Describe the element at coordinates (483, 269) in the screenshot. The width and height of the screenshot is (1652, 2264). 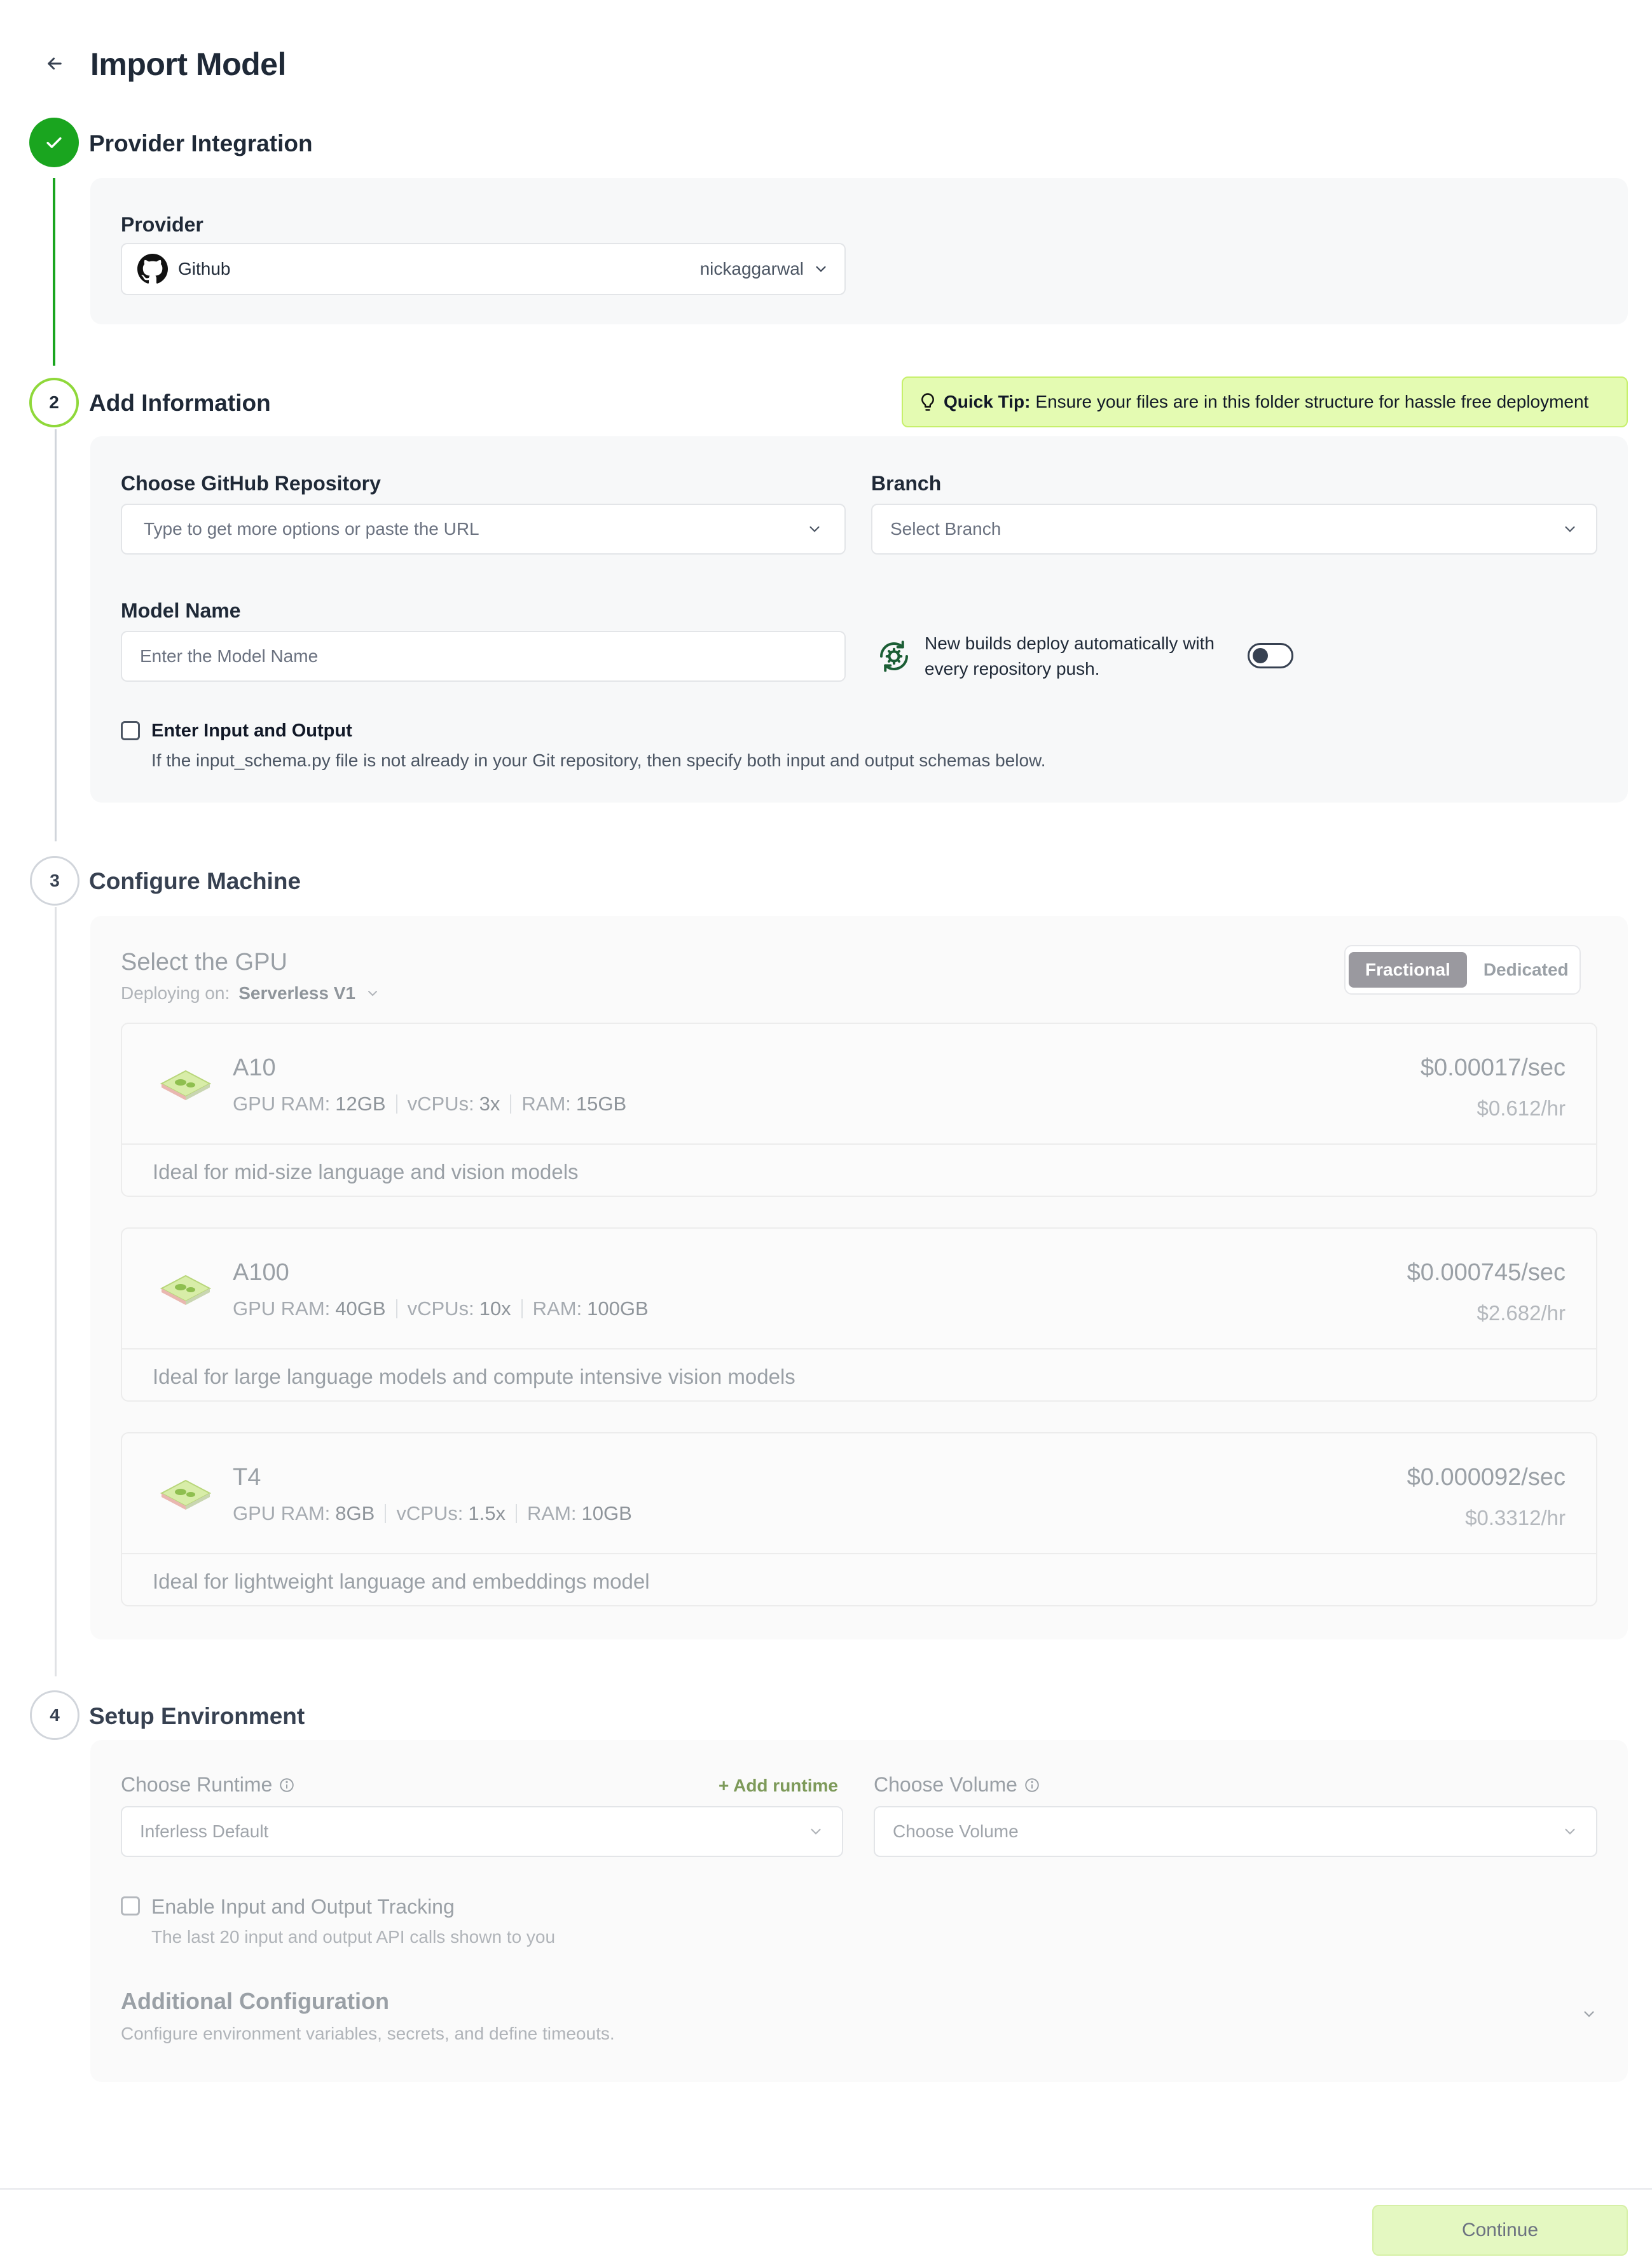
I see `provider-select: Github nickaggarwal` at that location.